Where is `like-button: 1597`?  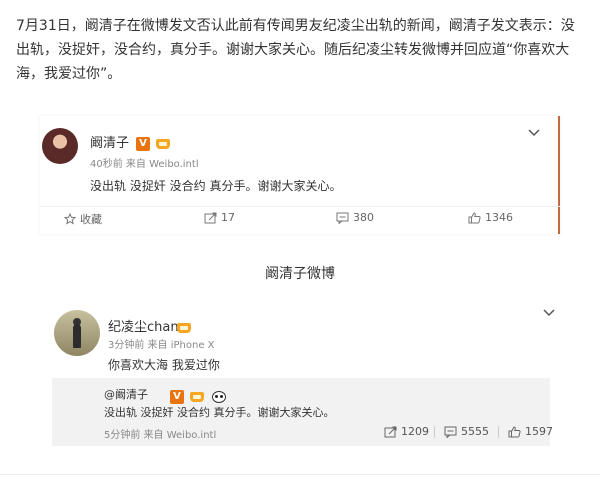
like-button: 1597 is located at coordinates (530, 431).